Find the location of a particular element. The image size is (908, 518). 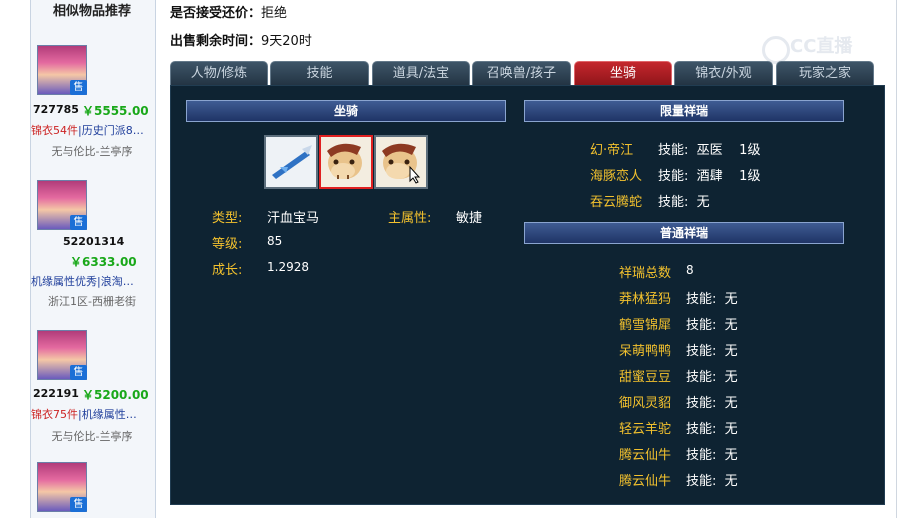

item-id: 727785 is located at coordinates (56, 109).